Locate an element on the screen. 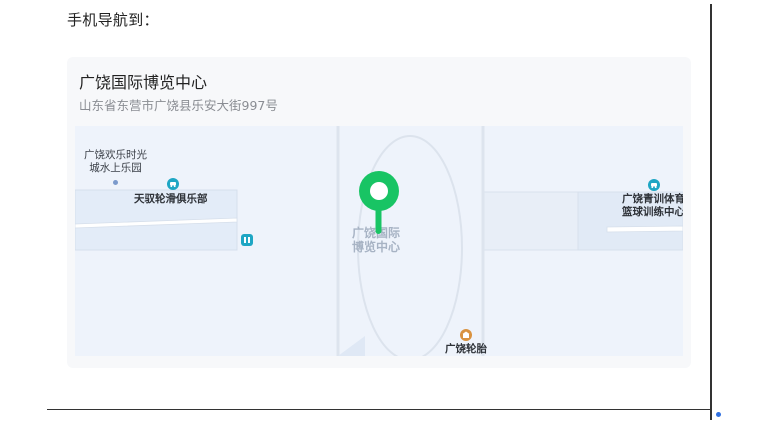 The width and height of the screenshot is (758, 425). location-address: 山东省东营市广饶县乐安大街997号 is located at coordinates (178, 105).